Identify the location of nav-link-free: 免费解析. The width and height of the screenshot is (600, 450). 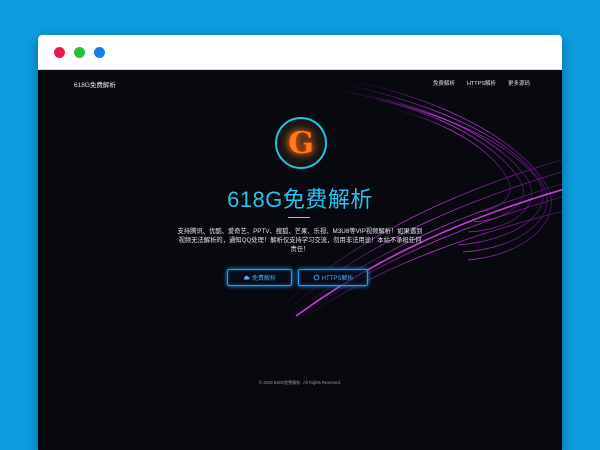
(444, 83).